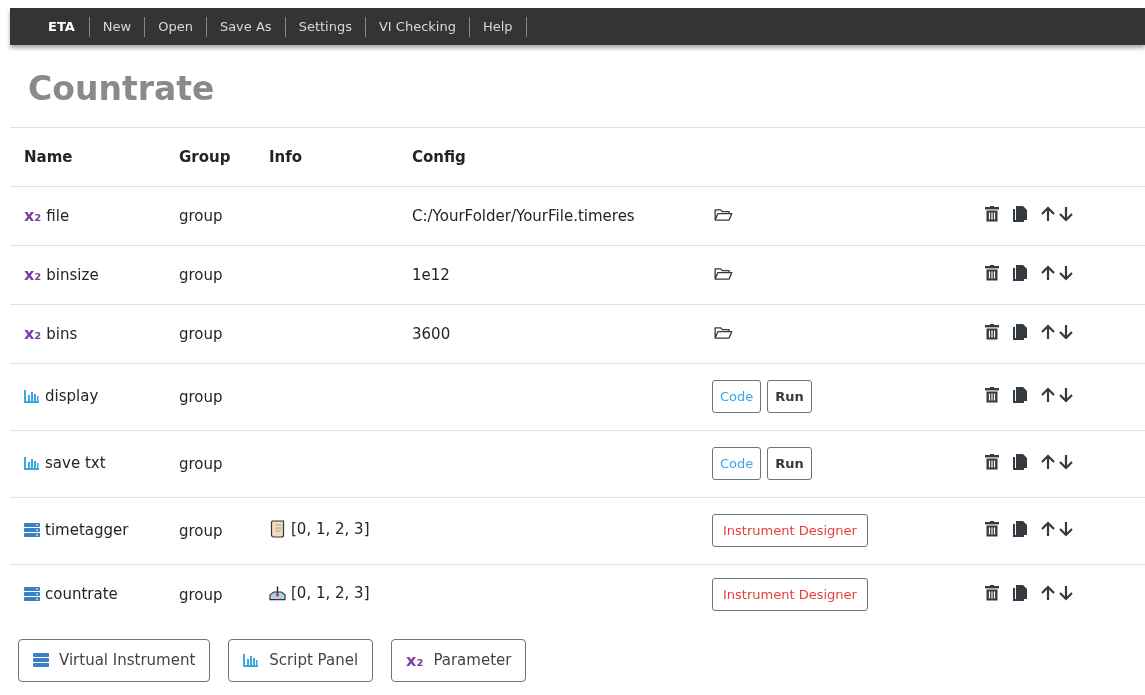 This screenshot has width=1145, height=695. Describe the element at coordinates (497, 26) in the screenshot. I see `menu-link: Help` at that location.